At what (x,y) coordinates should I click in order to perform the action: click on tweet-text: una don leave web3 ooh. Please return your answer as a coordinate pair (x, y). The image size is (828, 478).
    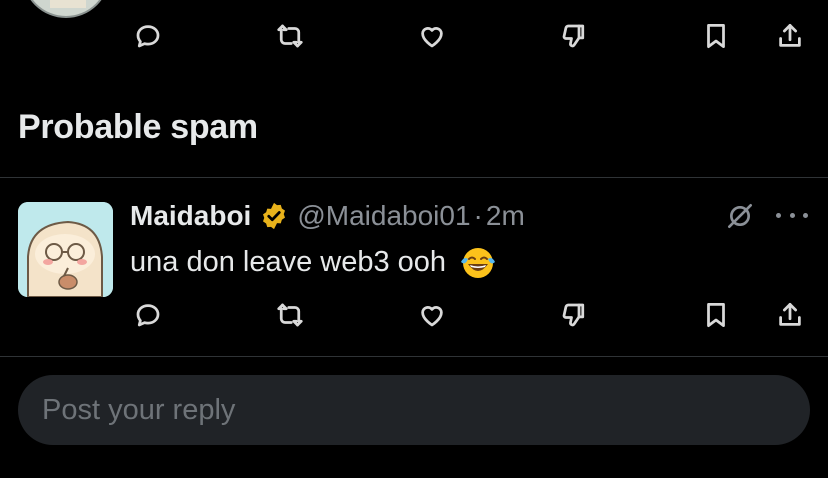
    Looking at the image, I should click on (288, 261).